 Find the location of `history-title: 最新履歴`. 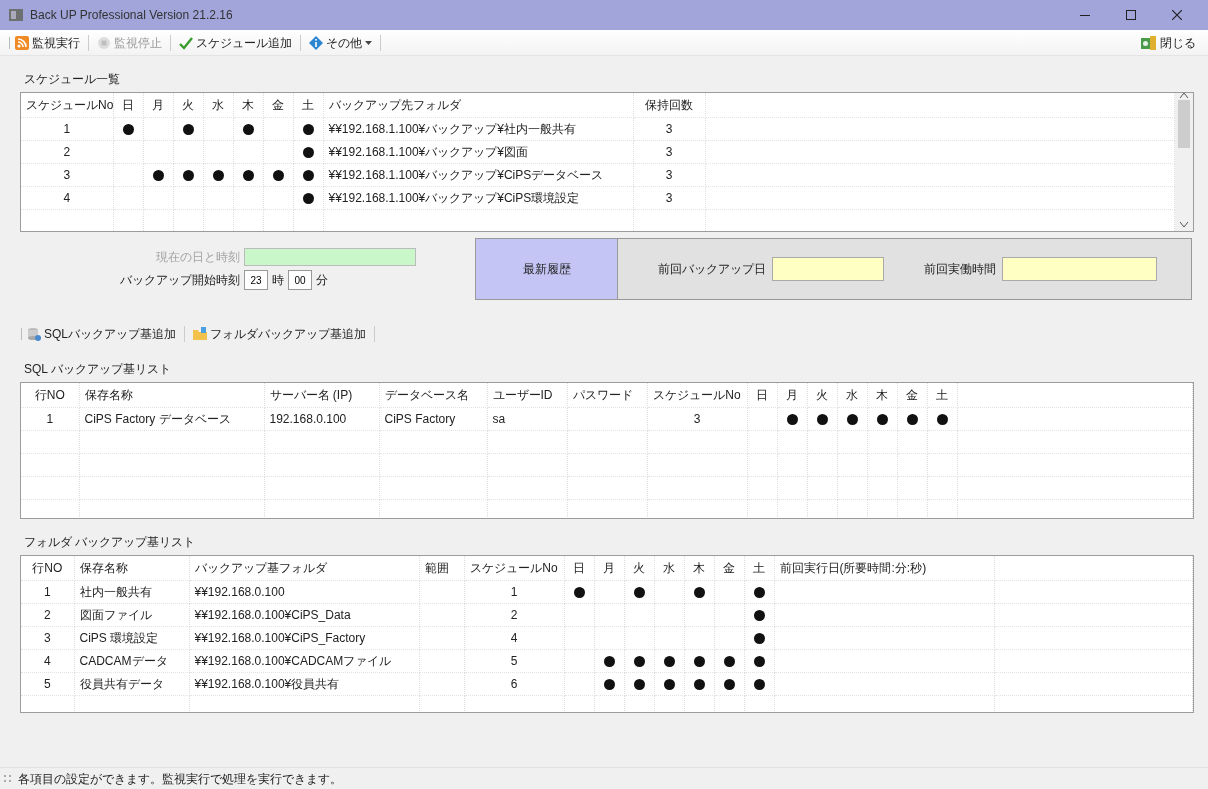

history-title: 最新履歴 is located at coordinates (547, 269).